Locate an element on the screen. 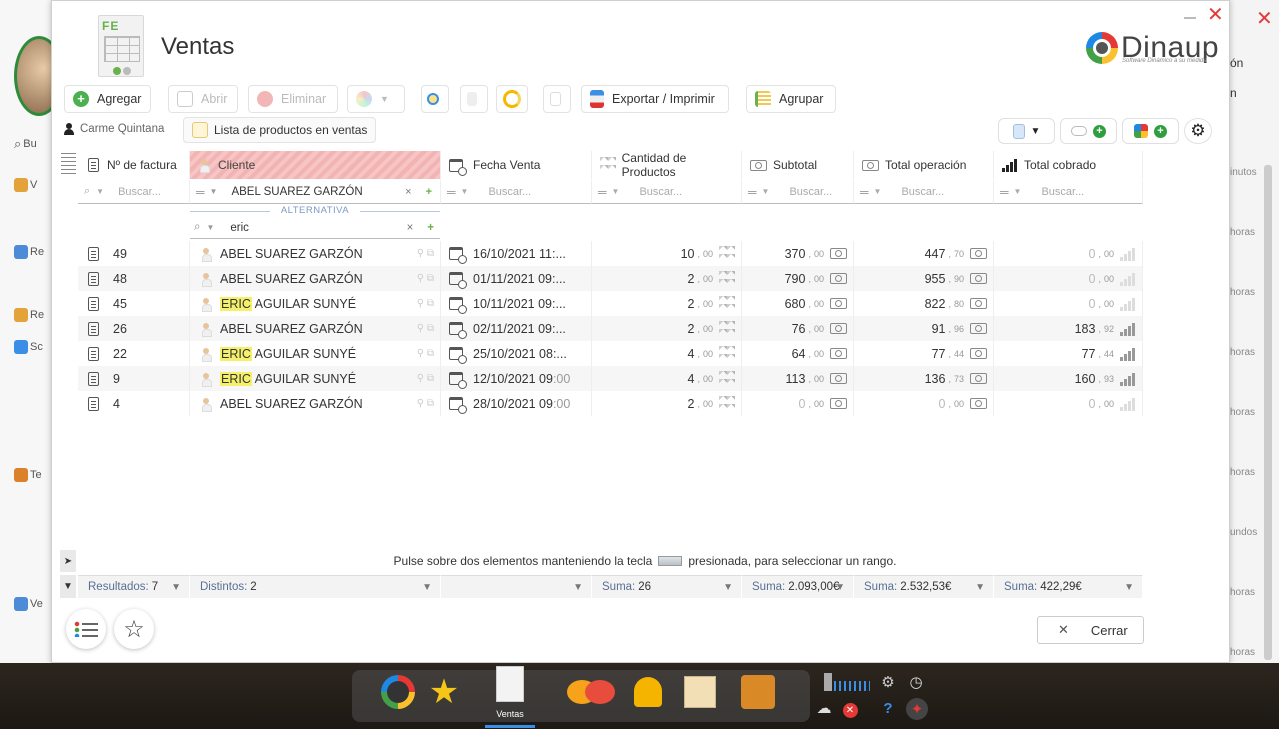  help-icon: ? is located at coordinates (888, 708).